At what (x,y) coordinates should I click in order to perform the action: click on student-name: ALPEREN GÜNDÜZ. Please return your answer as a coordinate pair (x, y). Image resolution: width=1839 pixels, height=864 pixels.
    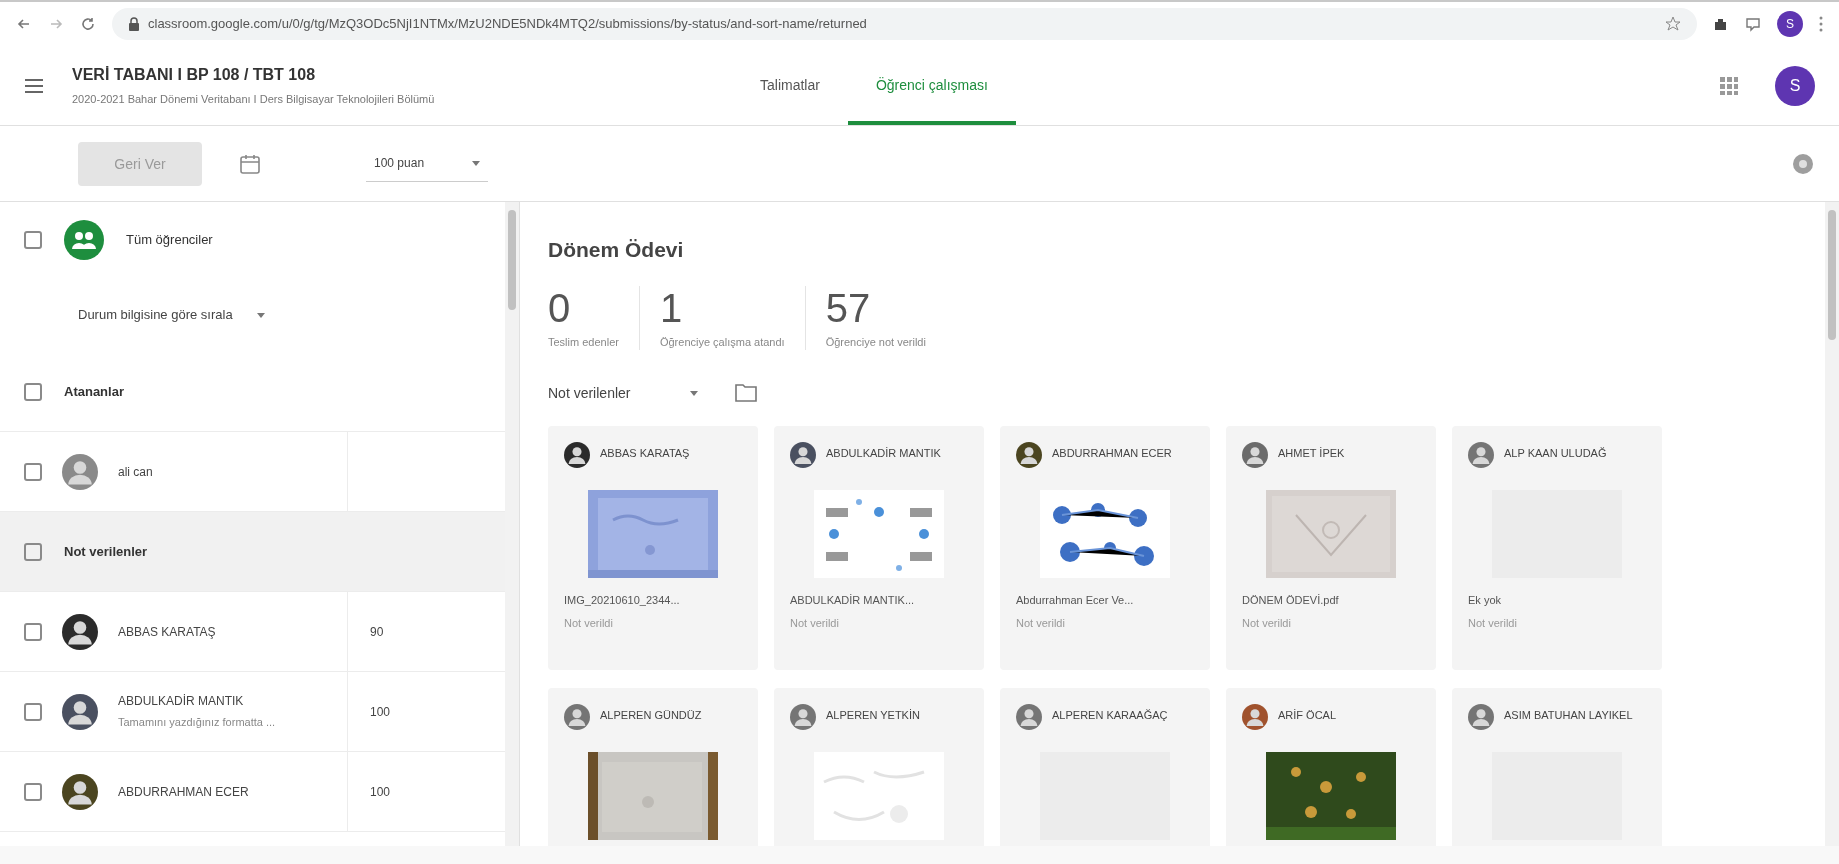
    Looking at the image, I should click on (651, 715).